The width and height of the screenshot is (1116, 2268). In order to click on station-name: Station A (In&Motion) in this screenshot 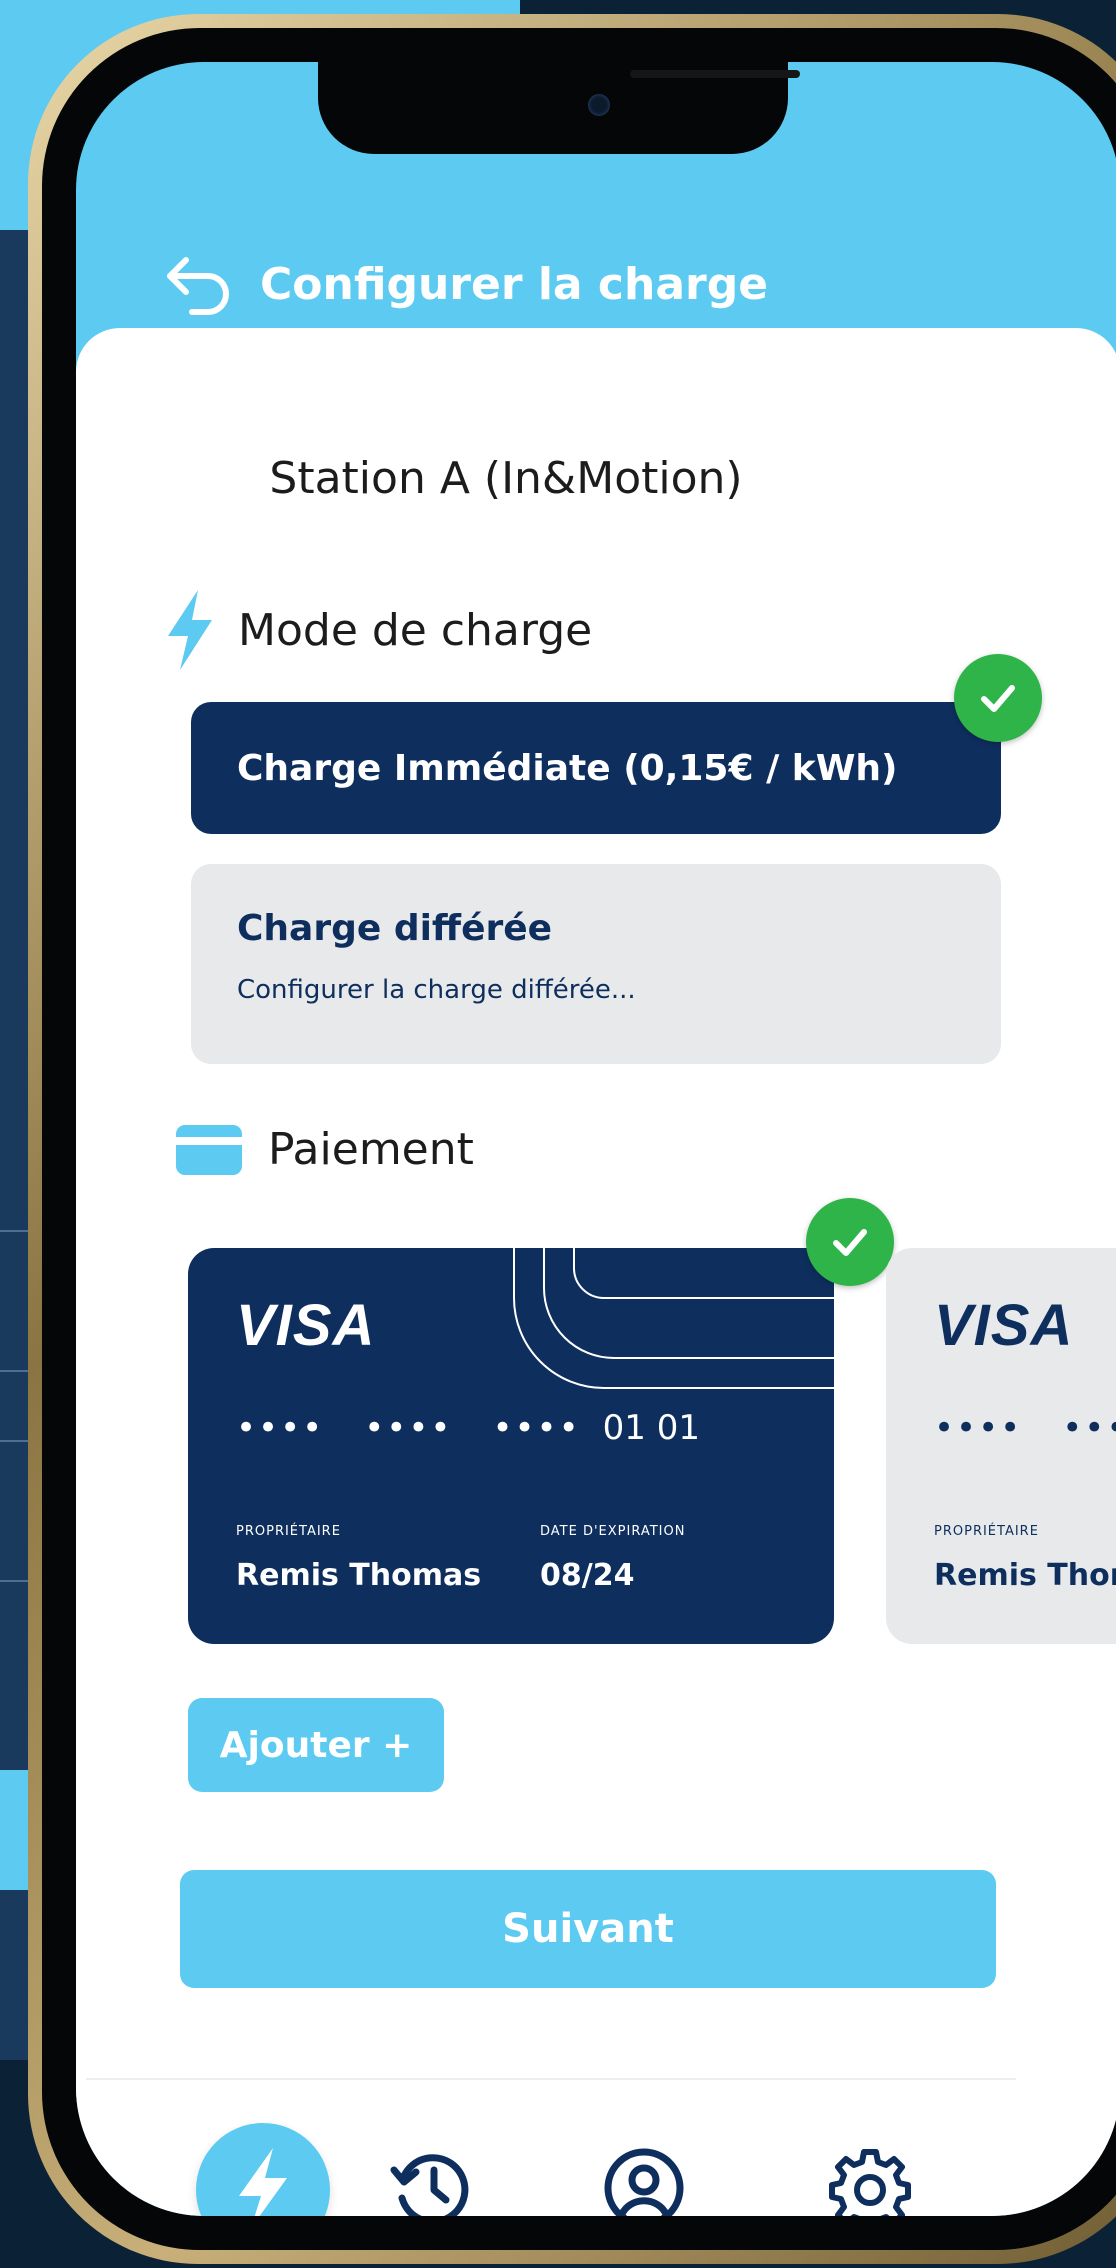, I will do `click(506, 478)`.